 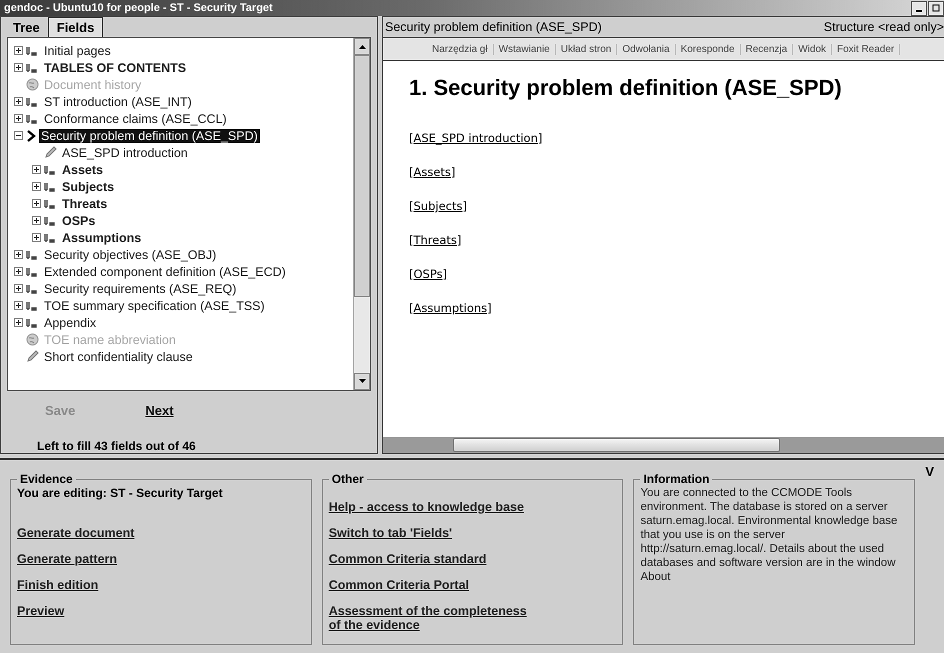 What do you see at coordinates (438, 206) in the screenshot?
I see `document-link: [Subjects]` at bounding box center [438, 206].